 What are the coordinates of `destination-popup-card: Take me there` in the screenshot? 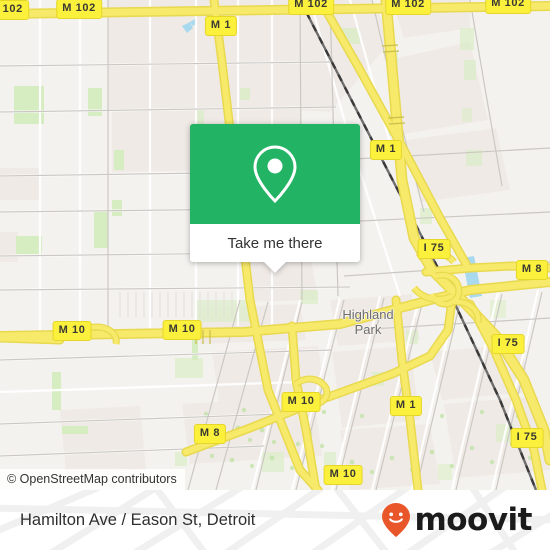 It's located at (275, 198).